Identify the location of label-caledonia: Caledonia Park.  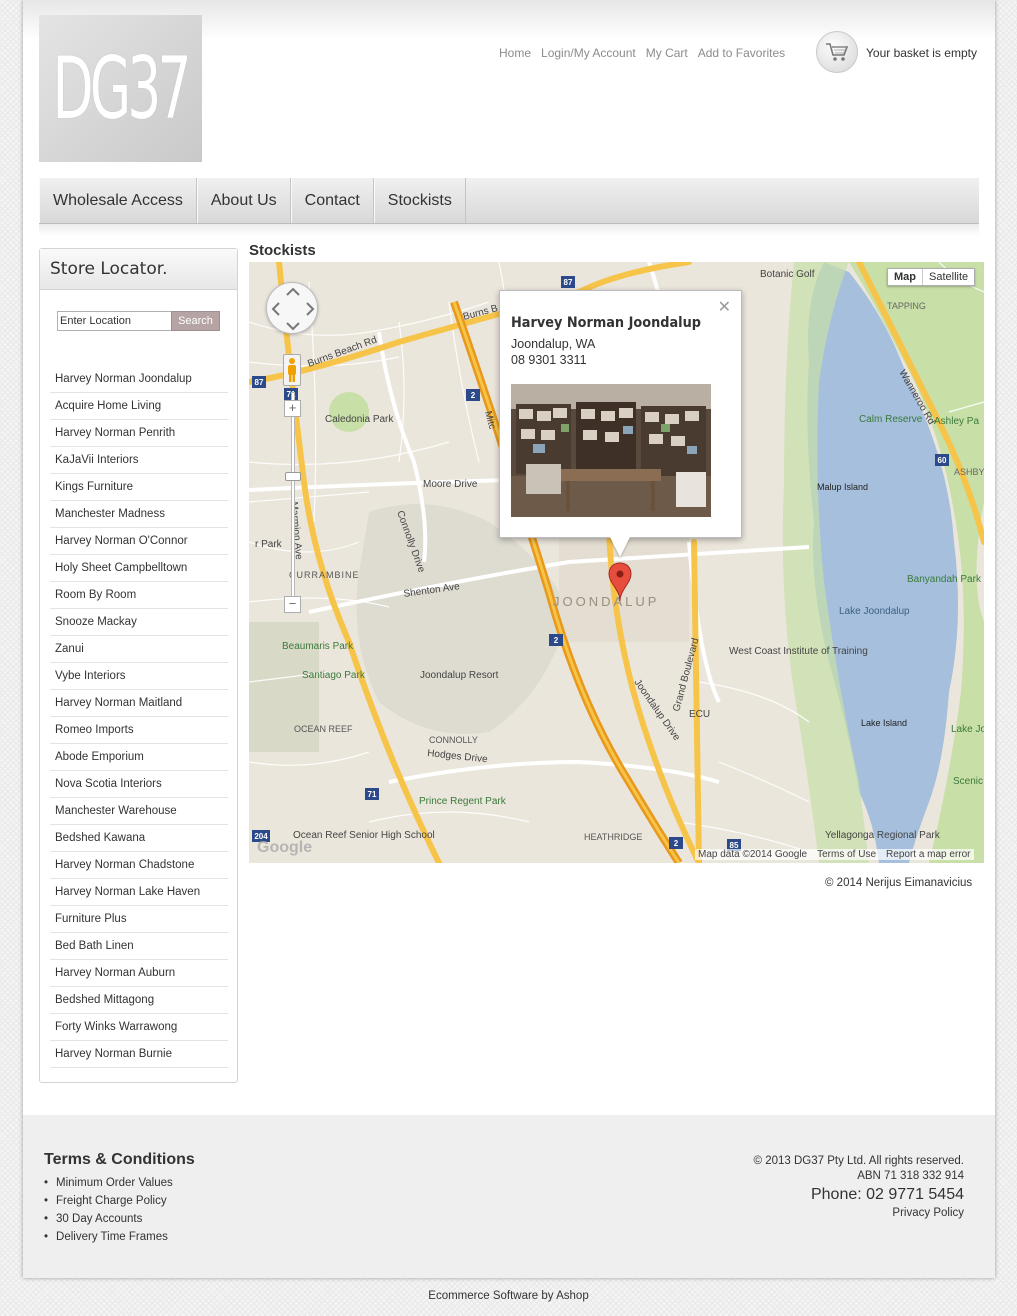
(359, 419).